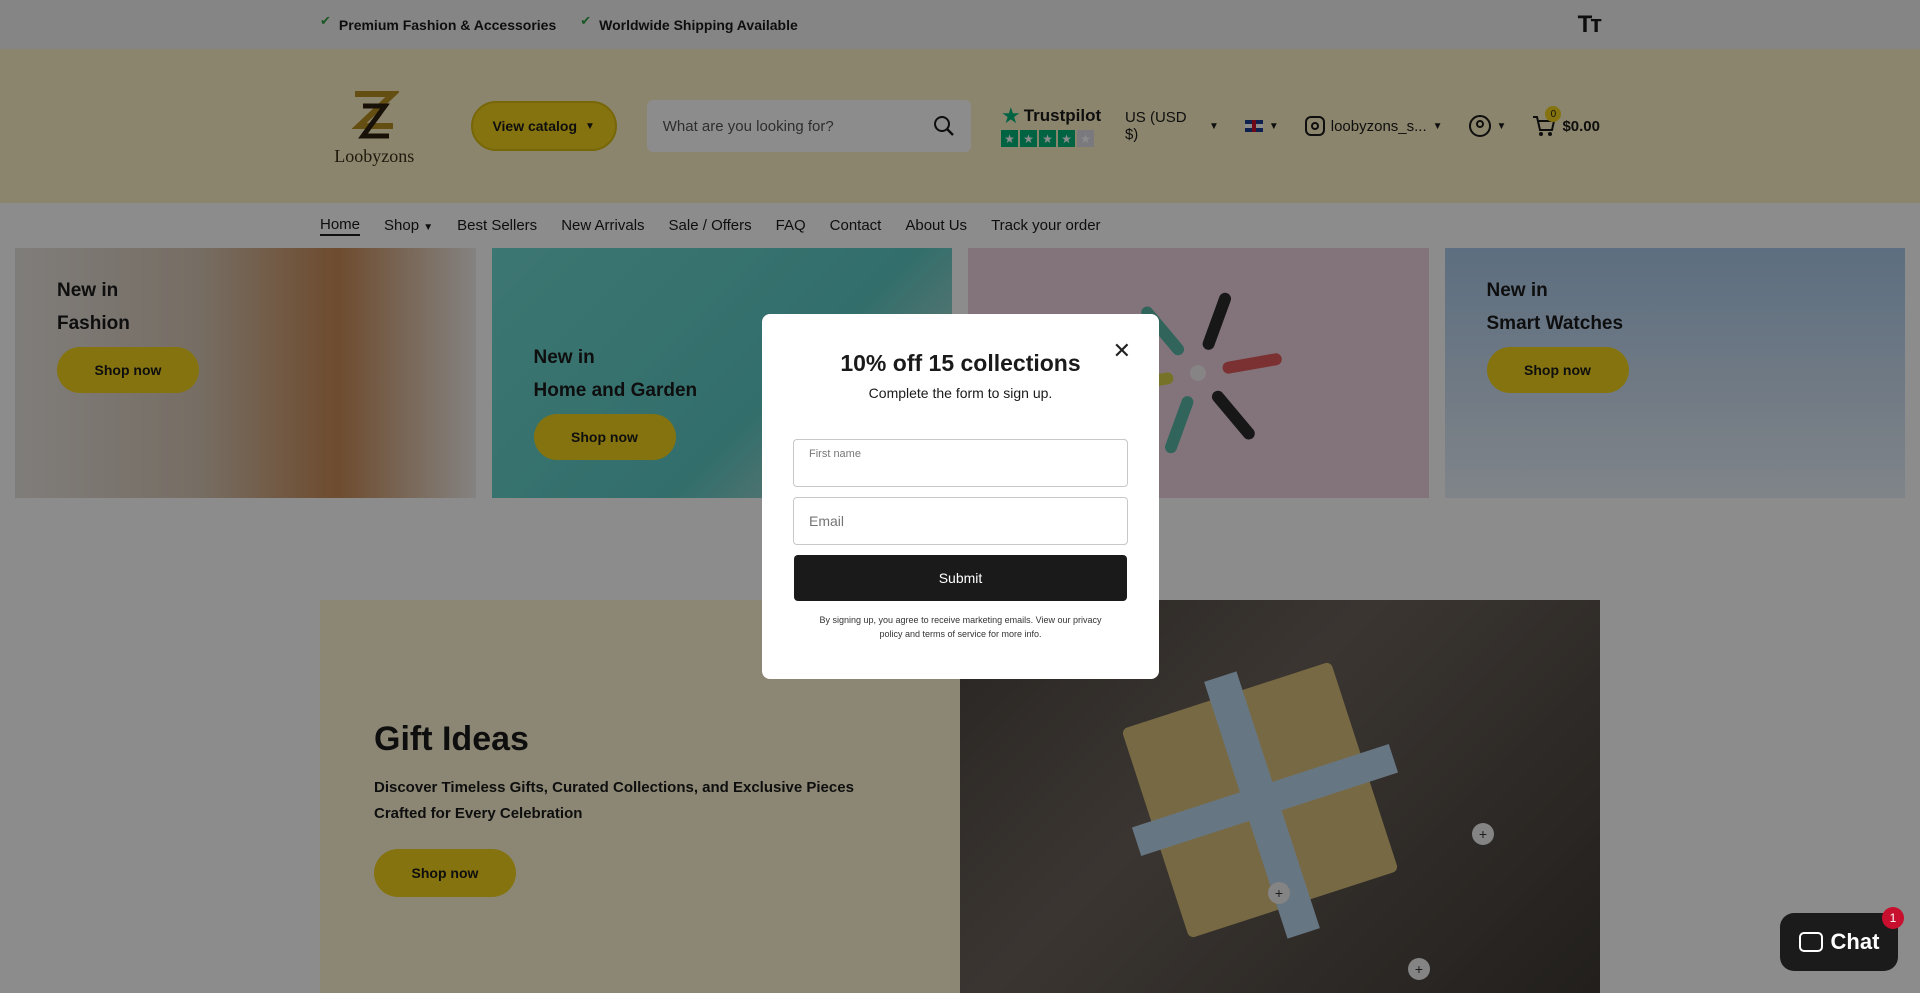  What do you see at coordinates (1893, 918) in the screenshot?
I see `chat-unread-badge: 1` at bounding box center [1893, 918].